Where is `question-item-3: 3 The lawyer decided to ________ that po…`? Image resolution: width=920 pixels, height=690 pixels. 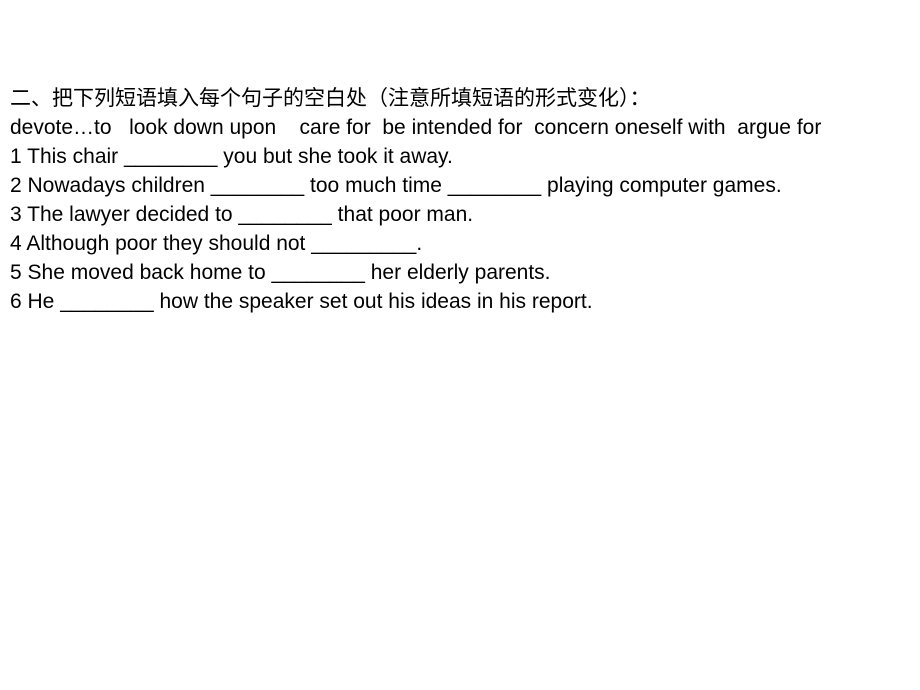 question-item-3: 3 The lawyer decided to ________ that po… is located at coordinates (242, 214).